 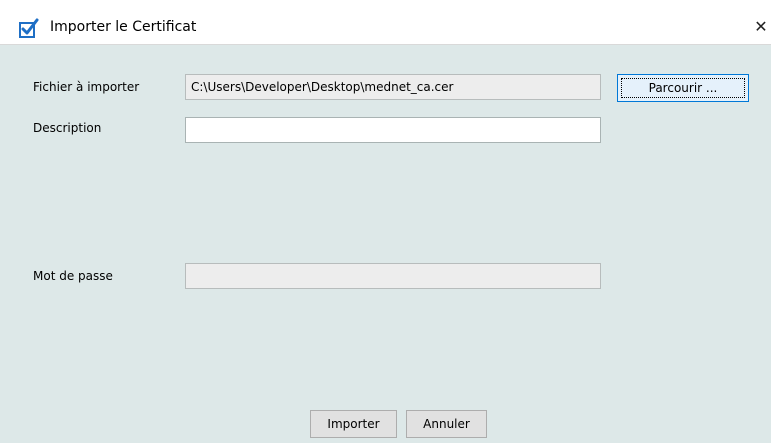 What do you see at coordinates (446, 424) in the screenshot?
I see `cancel-button: Annuler` at bounding box center [446, 424].